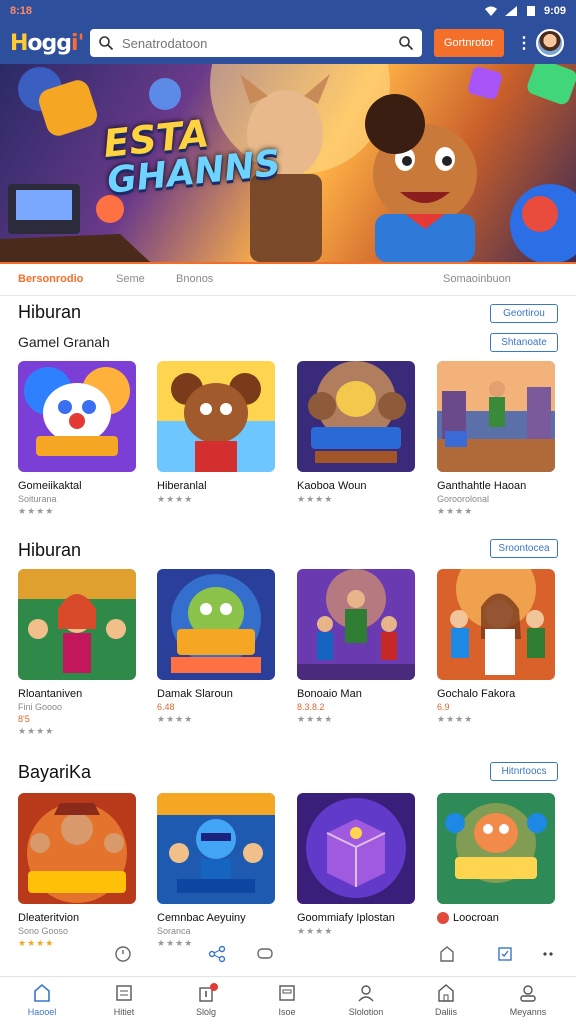 The width and height of the screenshot is (576, 1024). I want to click on game-card: Damak Slaroun 6.48 ★★★★, so click(217, 647).